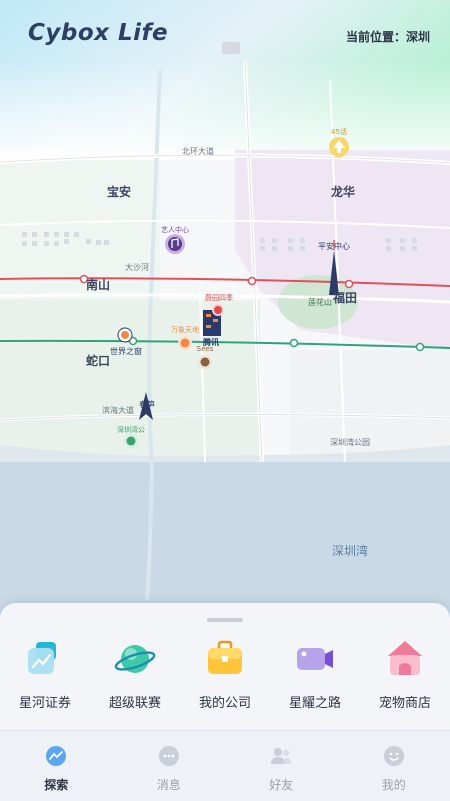  I want to click on tab-label: 我的, so click(394, 784).